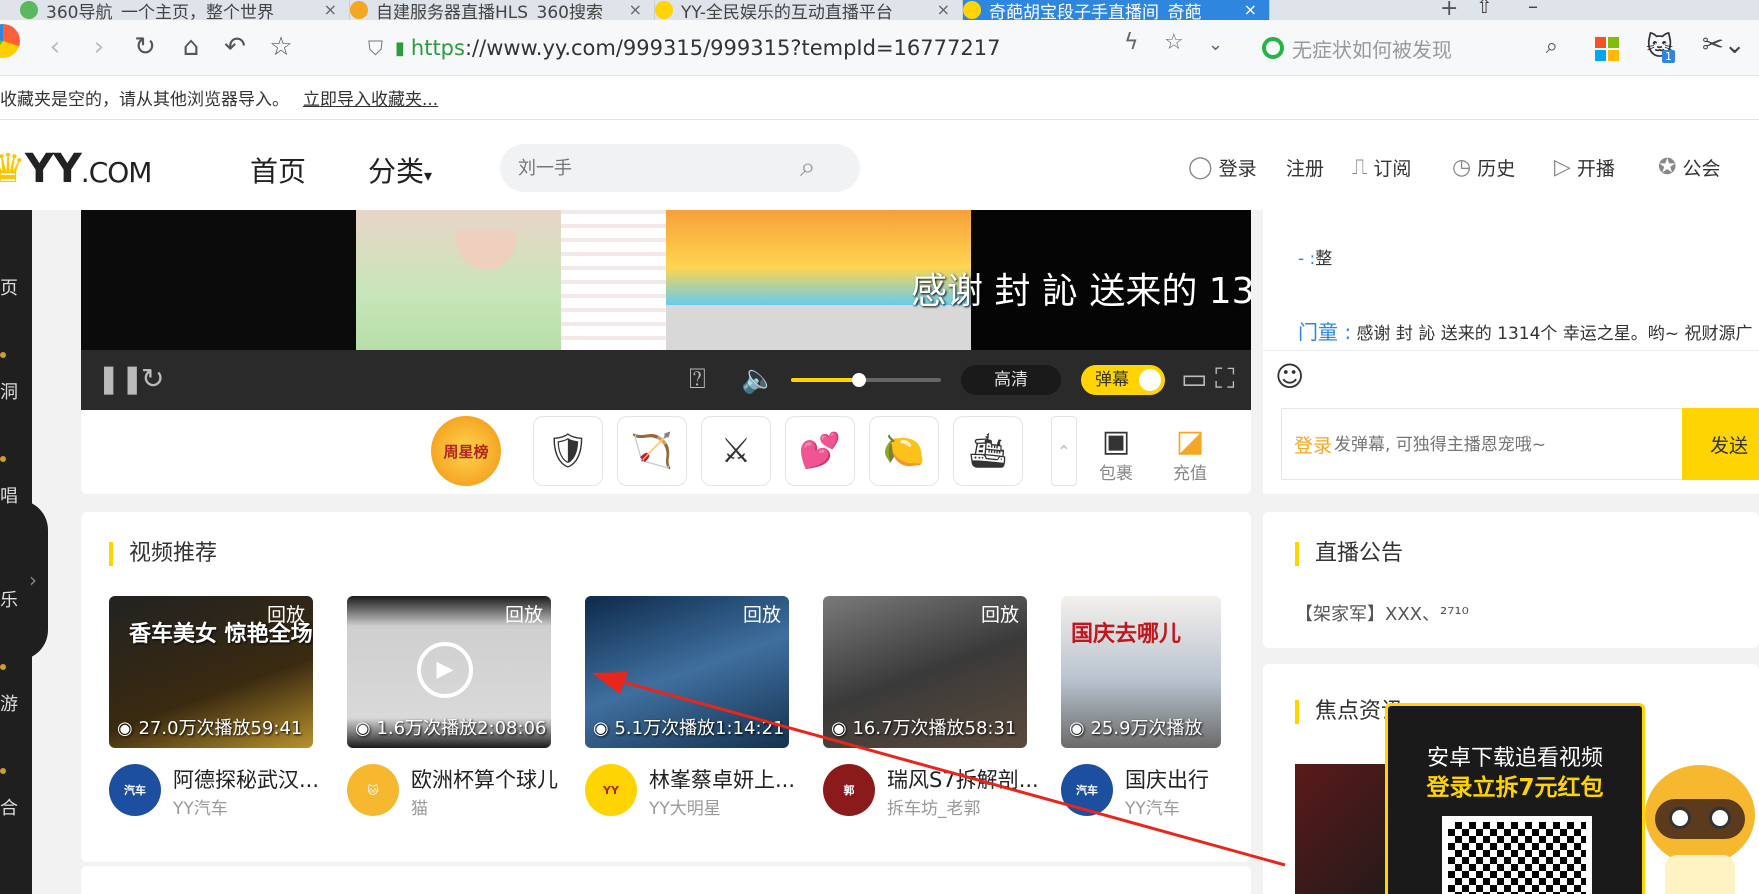  What do you see at coordinates (934, 806) in the screenshot?
I see `video-author: 拆车坊_老郭` at bounding box center [934, 806].